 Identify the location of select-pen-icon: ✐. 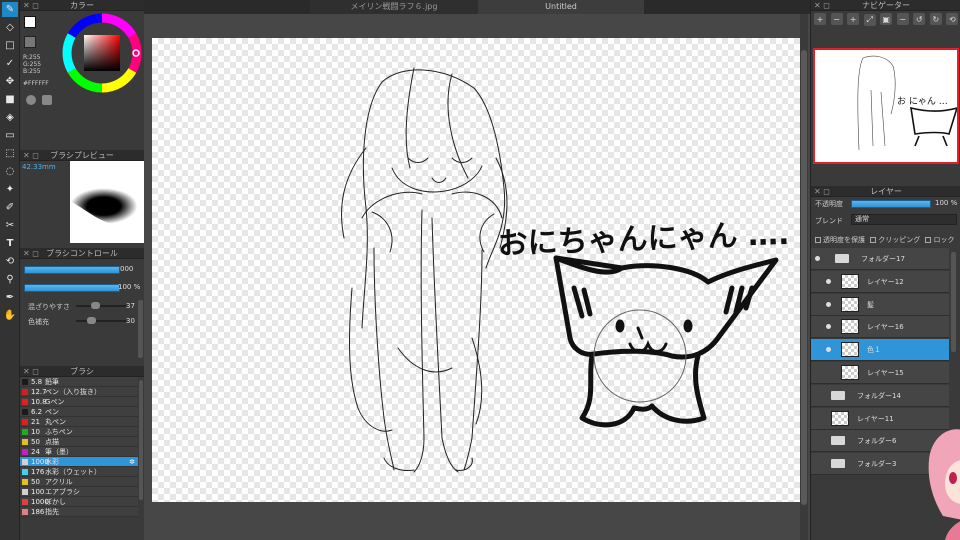
(10, 207).